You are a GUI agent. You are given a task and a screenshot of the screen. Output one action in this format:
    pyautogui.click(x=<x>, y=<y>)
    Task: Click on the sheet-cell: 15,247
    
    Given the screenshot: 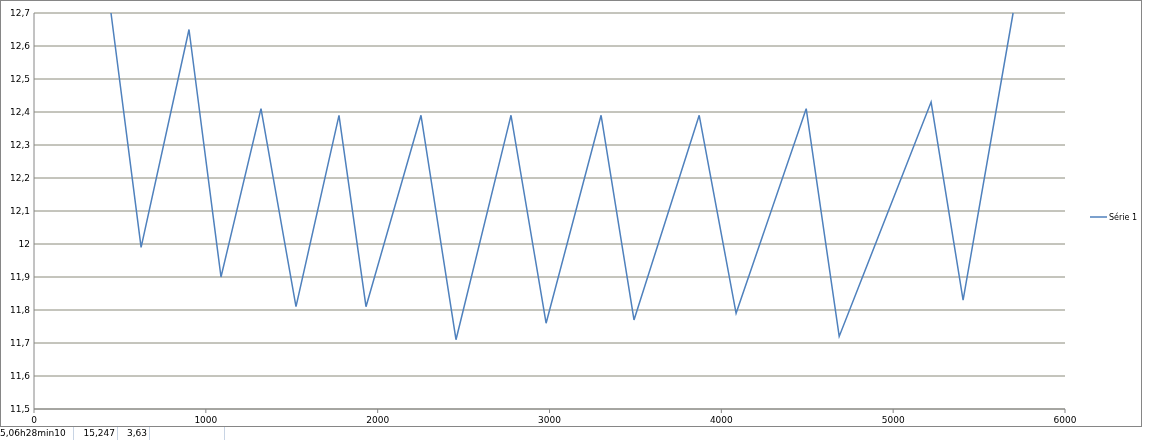 What is the action you would take?
    pyautogui.click(x=96, y=433)
    